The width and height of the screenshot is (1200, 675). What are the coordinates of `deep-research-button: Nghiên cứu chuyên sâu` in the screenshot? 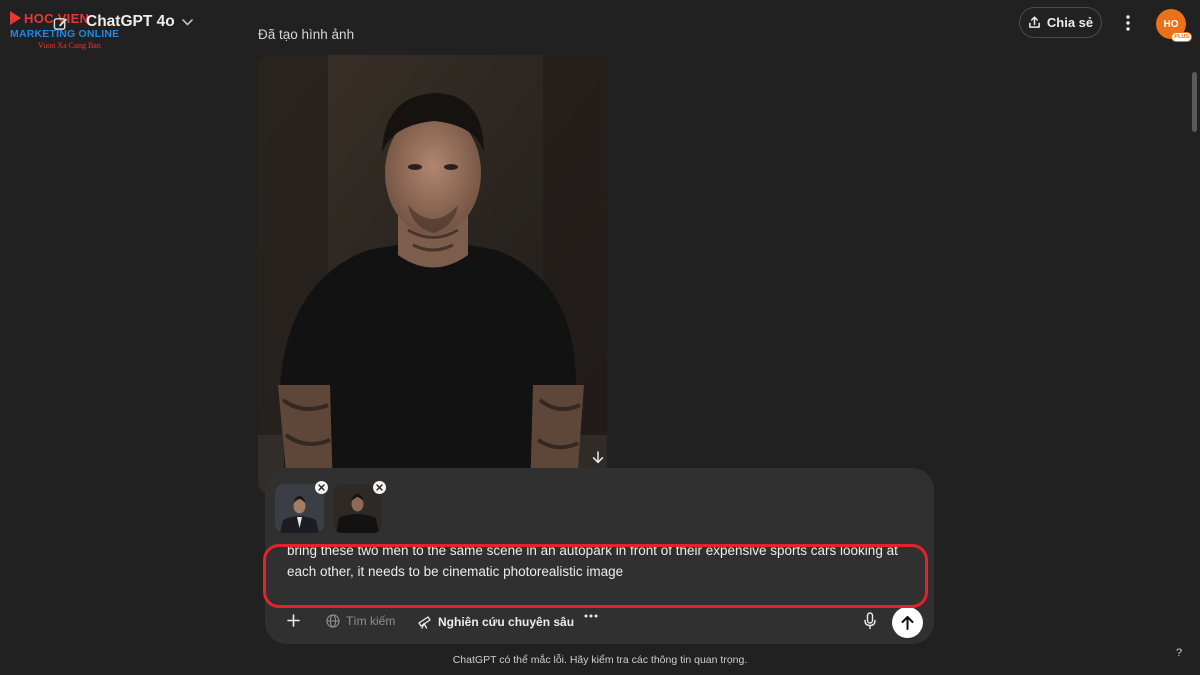 It's located at (495, 621).